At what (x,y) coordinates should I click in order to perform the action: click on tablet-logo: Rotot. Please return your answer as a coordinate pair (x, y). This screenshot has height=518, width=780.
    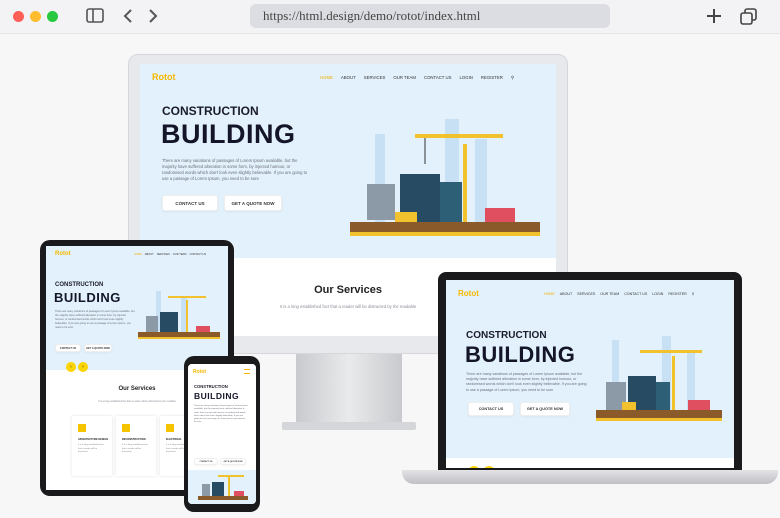
    Looking at the image, I should click on (63, 254).